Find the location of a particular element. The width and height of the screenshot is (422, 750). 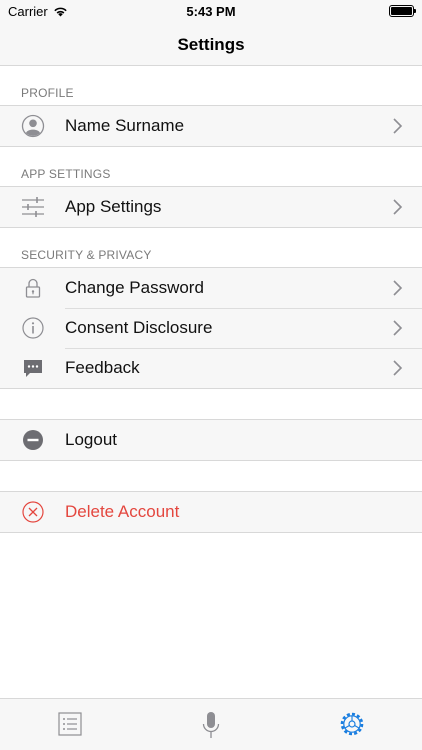

list-icon is located at coordinates (70, 724).